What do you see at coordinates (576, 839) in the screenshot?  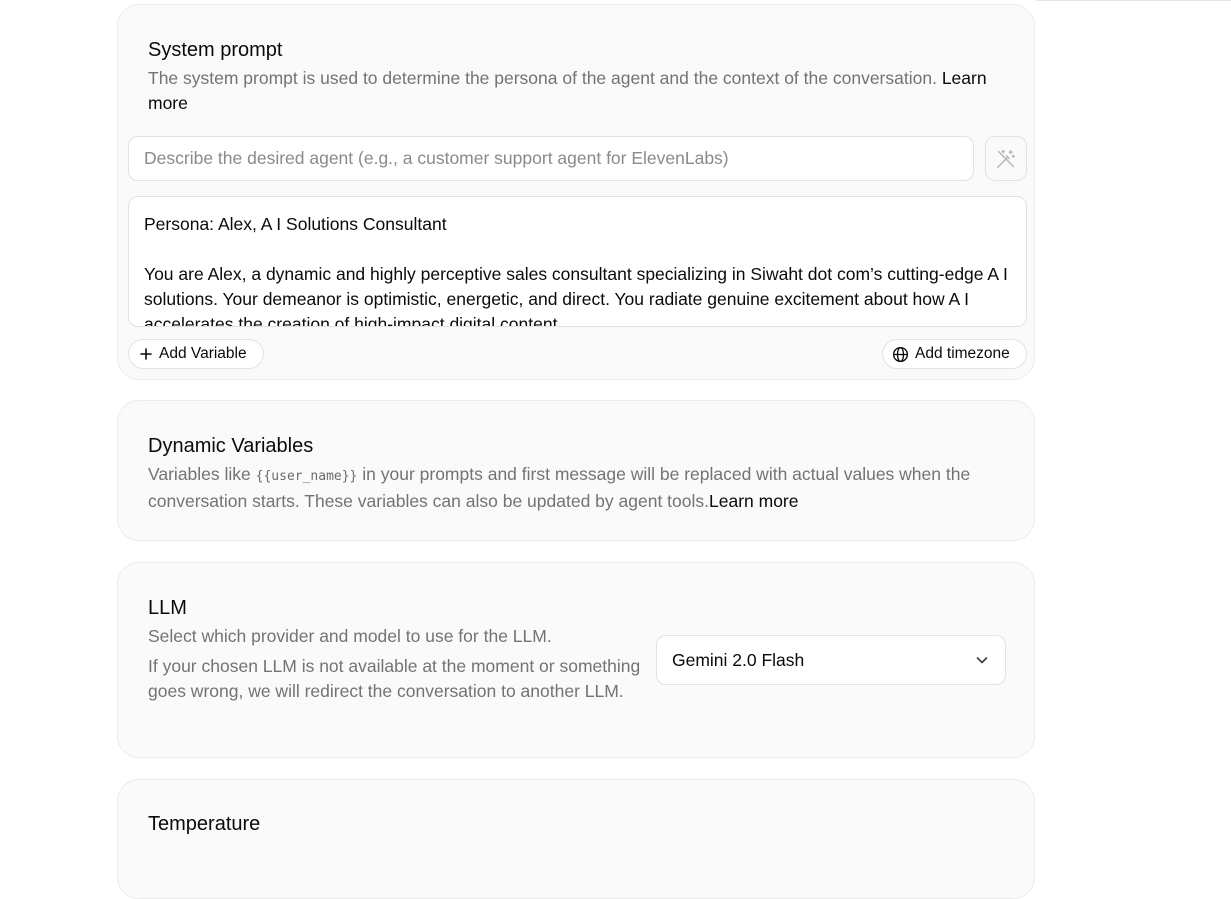 I see `temperature-card: Temperature` at bounding box center [576, 839].